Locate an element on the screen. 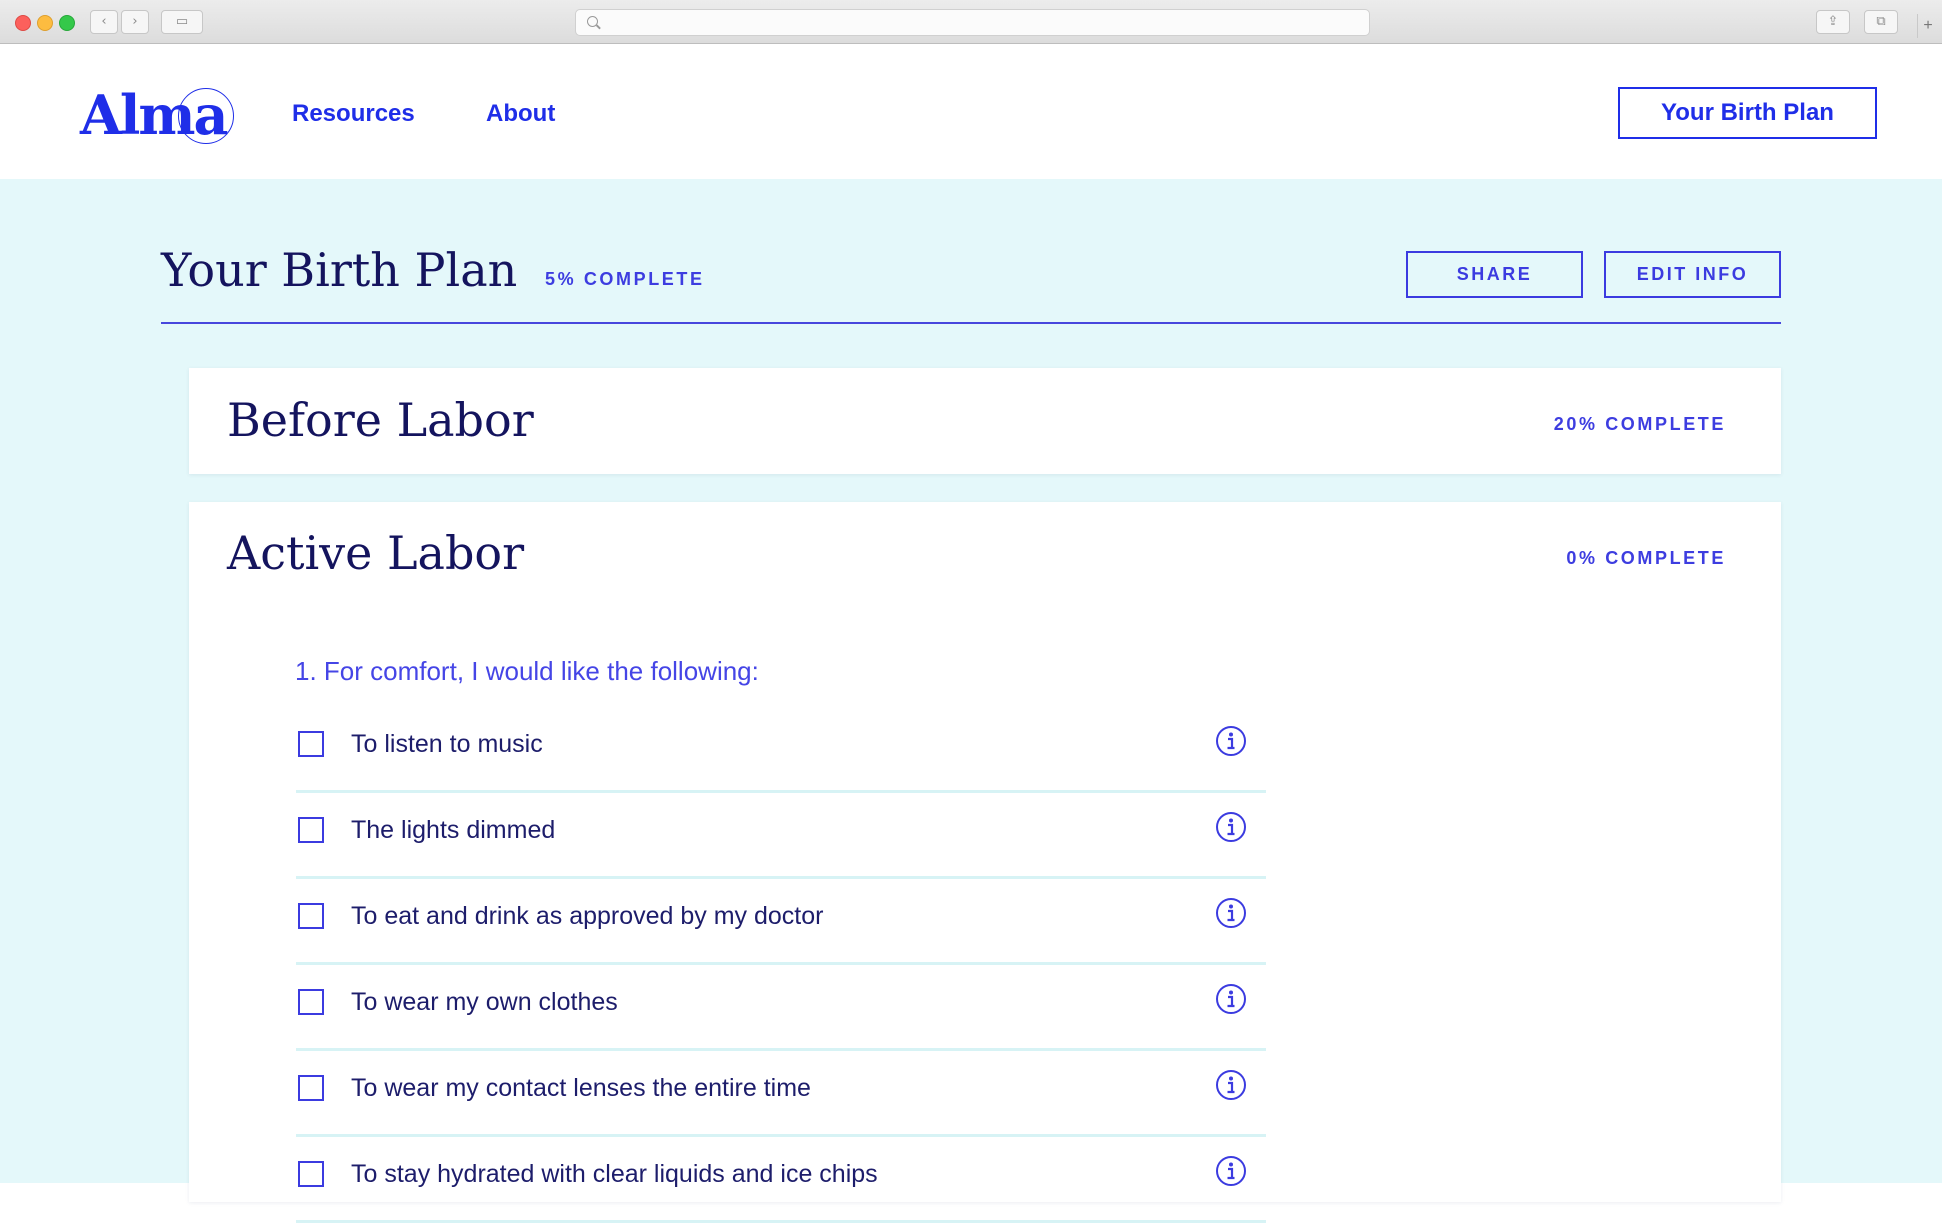  list-item: To wear my own clothes is located at coordinates (781, 1008).